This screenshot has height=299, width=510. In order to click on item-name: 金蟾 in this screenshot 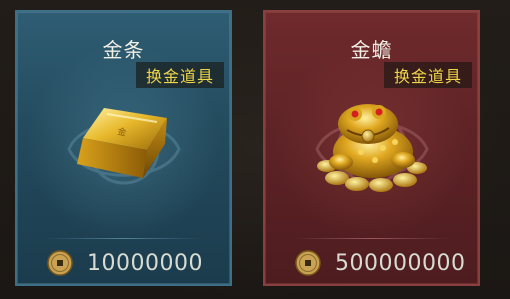, I will do `click(371, 50)`.